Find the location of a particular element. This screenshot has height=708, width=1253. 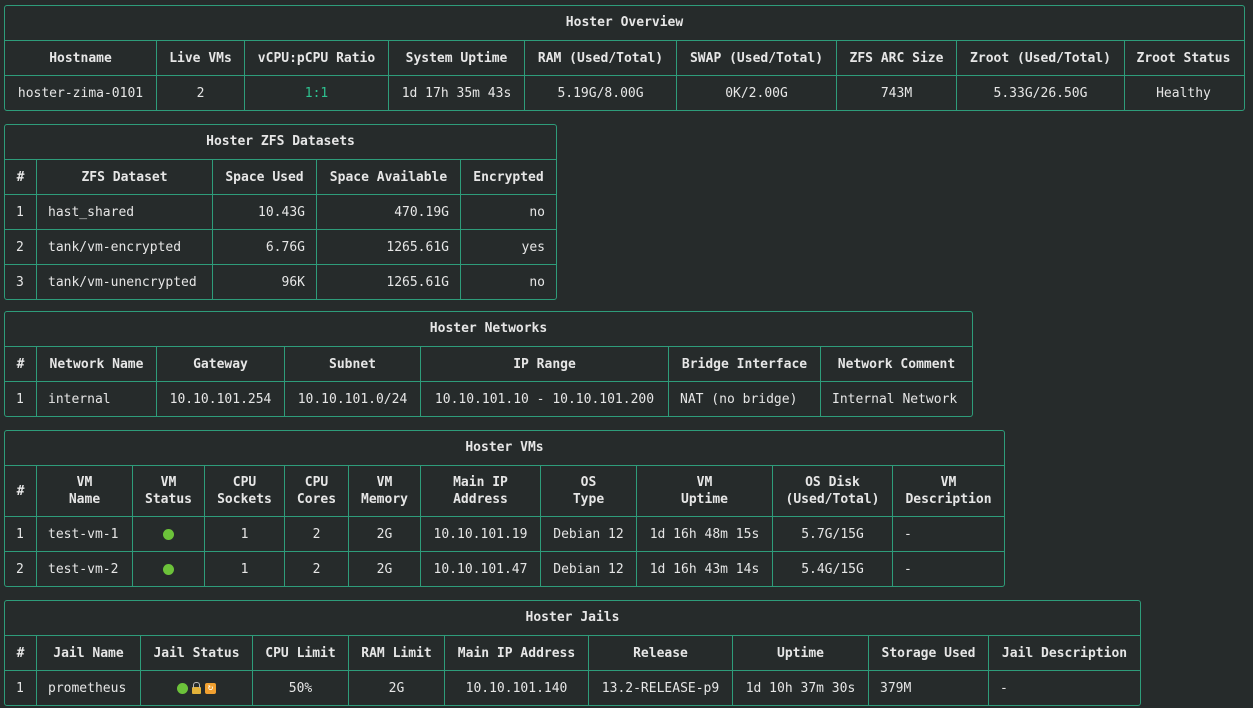

encrypted-flag: yes is located at coordinates (533, 247).